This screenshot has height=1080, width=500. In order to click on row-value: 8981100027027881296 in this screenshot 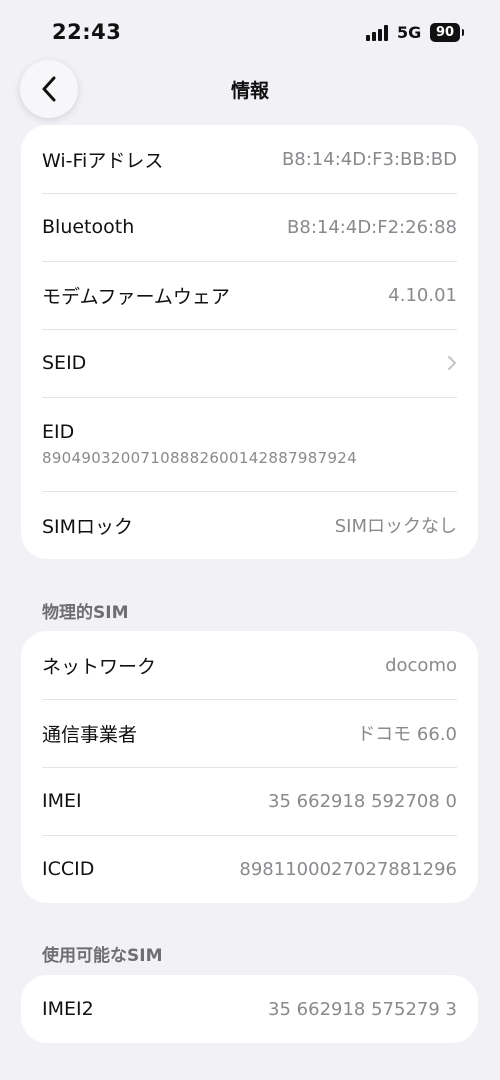, I will do `click(348, 869)`.